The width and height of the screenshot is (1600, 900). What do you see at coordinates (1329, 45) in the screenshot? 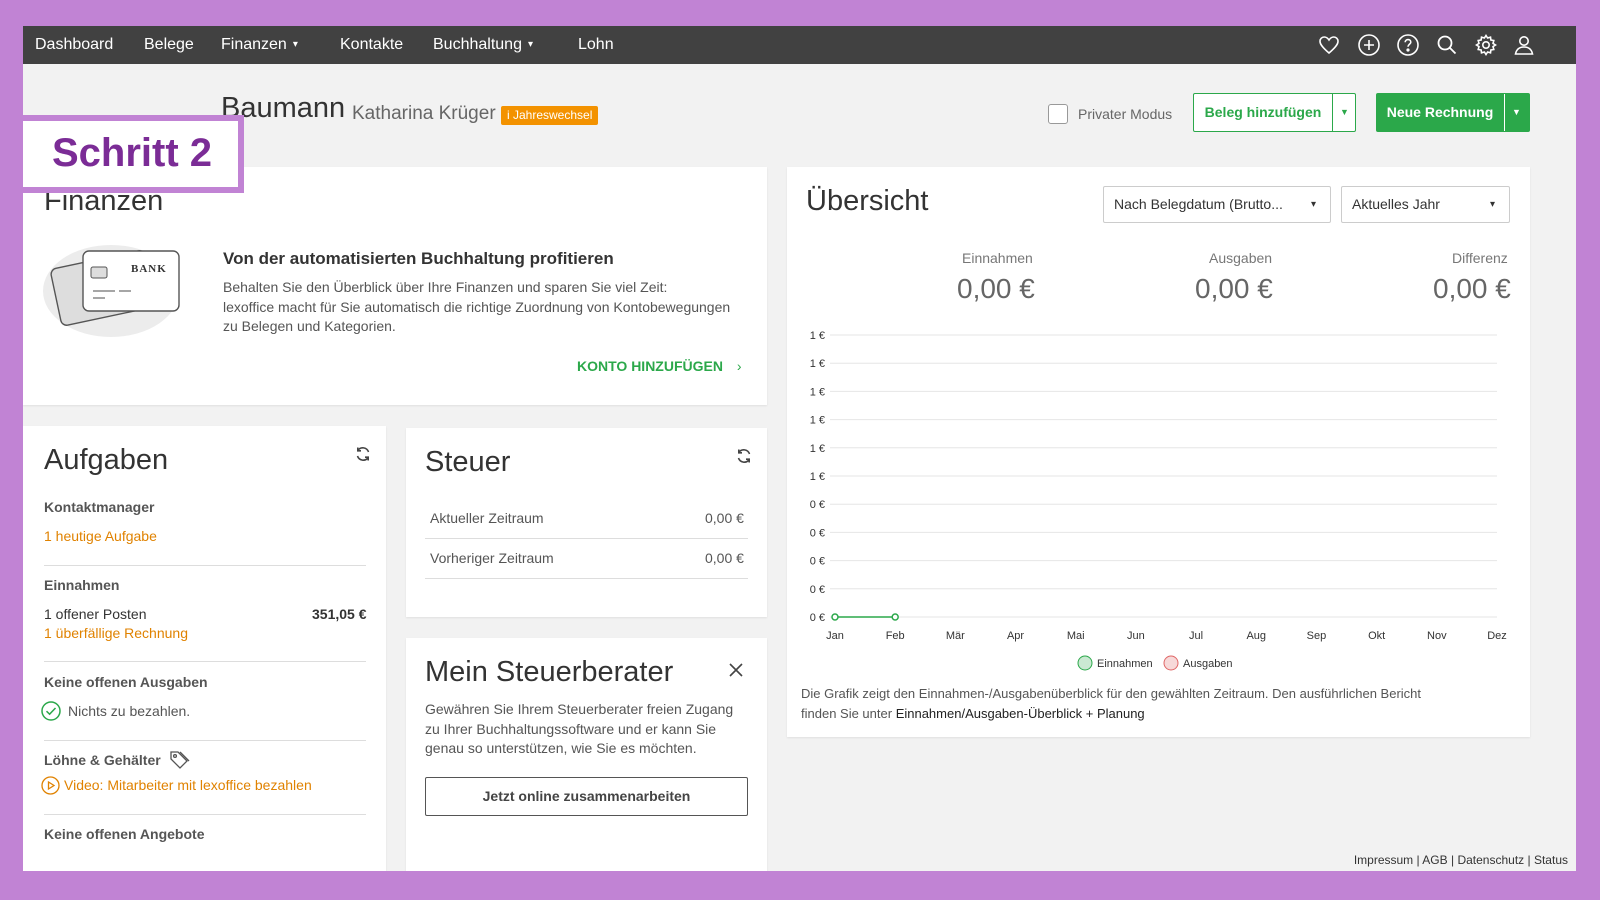
I see `heart-icon` at bounding box center [1329, 45].